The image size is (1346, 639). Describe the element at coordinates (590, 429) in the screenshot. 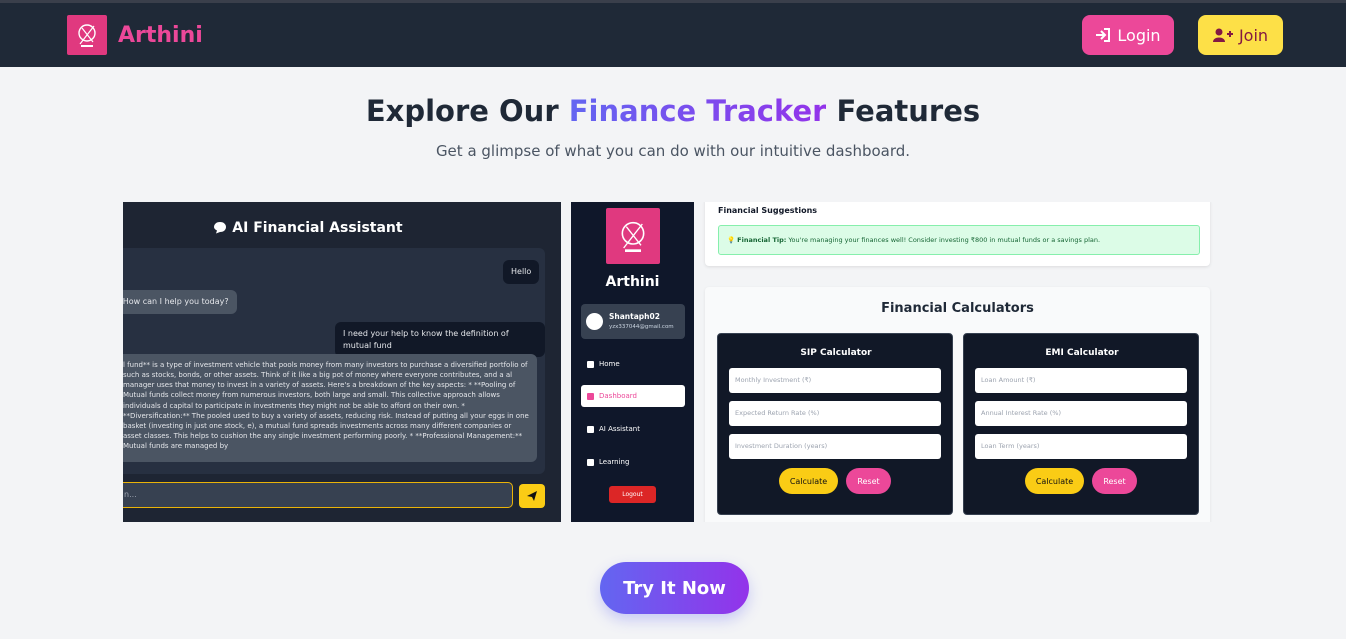

I see `robot-icon` at that location.